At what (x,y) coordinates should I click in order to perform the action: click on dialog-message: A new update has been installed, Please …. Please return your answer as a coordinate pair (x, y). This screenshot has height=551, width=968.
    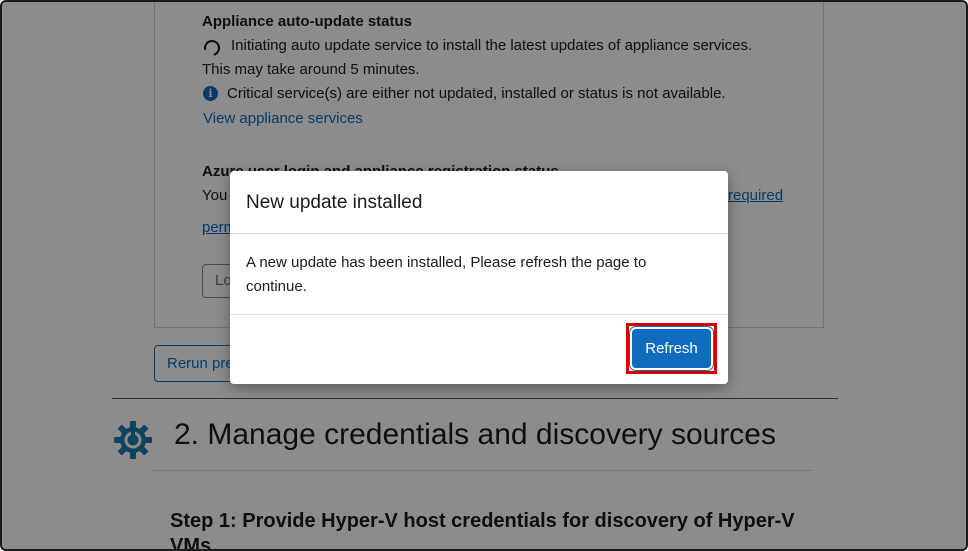
    Looking at the image, I should click on (446, 274).